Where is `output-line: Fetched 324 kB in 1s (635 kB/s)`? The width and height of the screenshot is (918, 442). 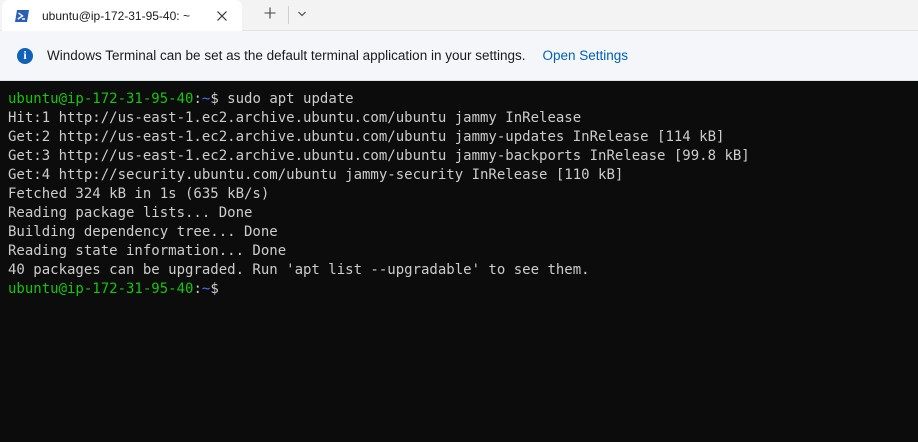
output-line: Fetched 324 kB in 1s (635 kB/s) is located at coordinates (139, 194).